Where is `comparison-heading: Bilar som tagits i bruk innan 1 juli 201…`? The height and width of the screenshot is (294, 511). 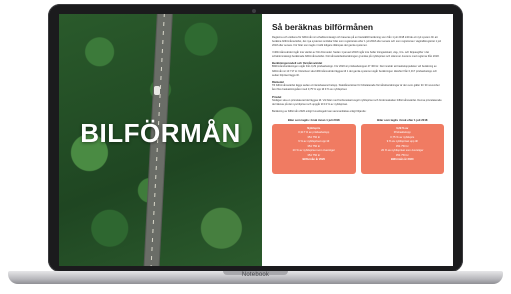
comparison-heading: Bilar som tagits i bruk innan 1 juli 201… is located at coordinates (313, 119).